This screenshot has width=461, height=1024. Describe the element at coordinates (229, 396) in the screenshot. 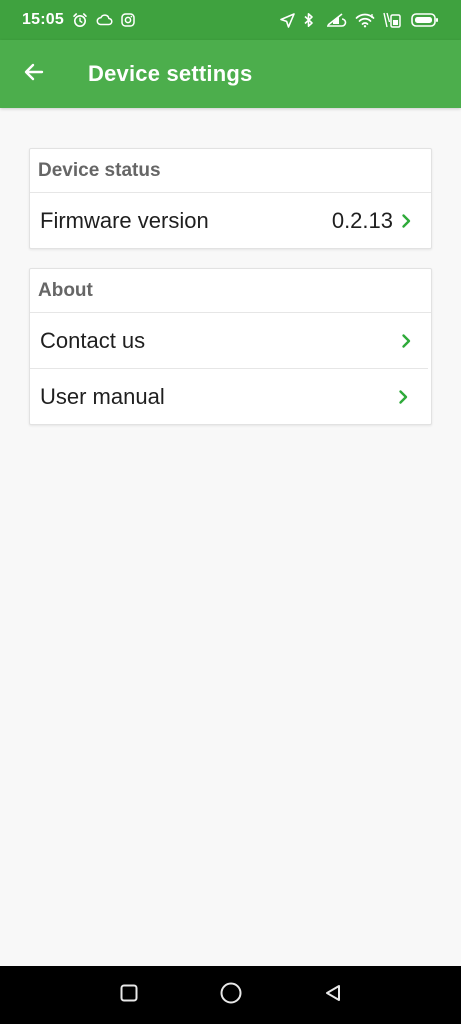

I see `user-manual-row: User manual` at that location.